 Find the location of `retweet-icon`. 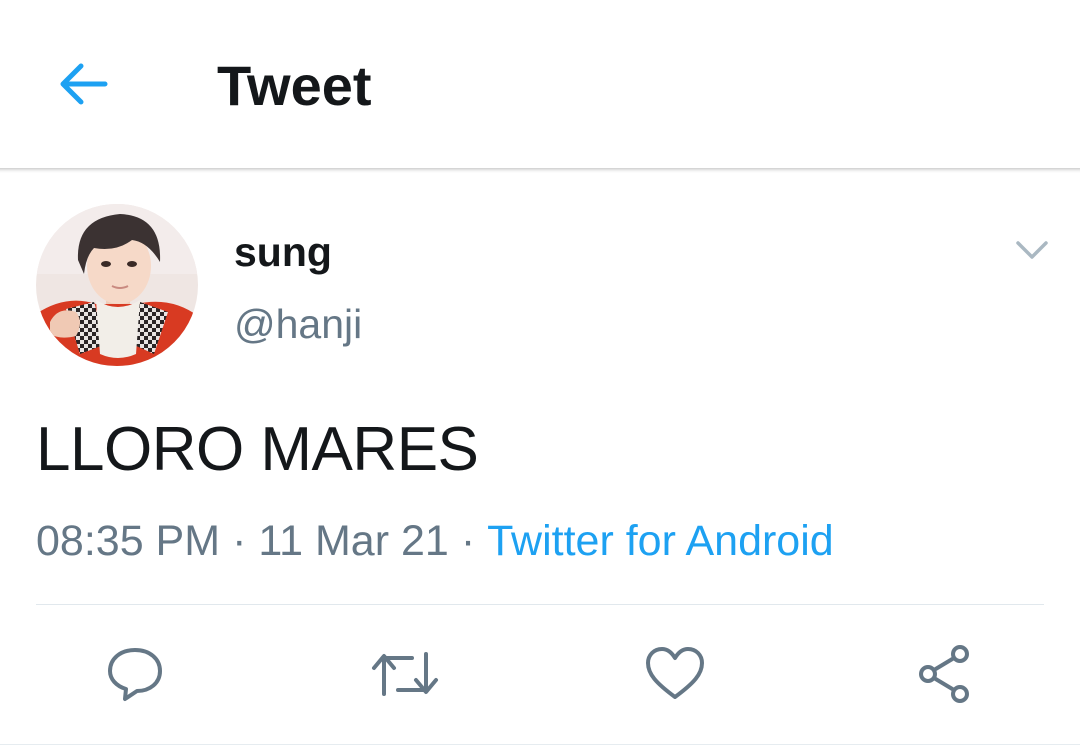

retweet-icon is located at coordinates (405, 674).